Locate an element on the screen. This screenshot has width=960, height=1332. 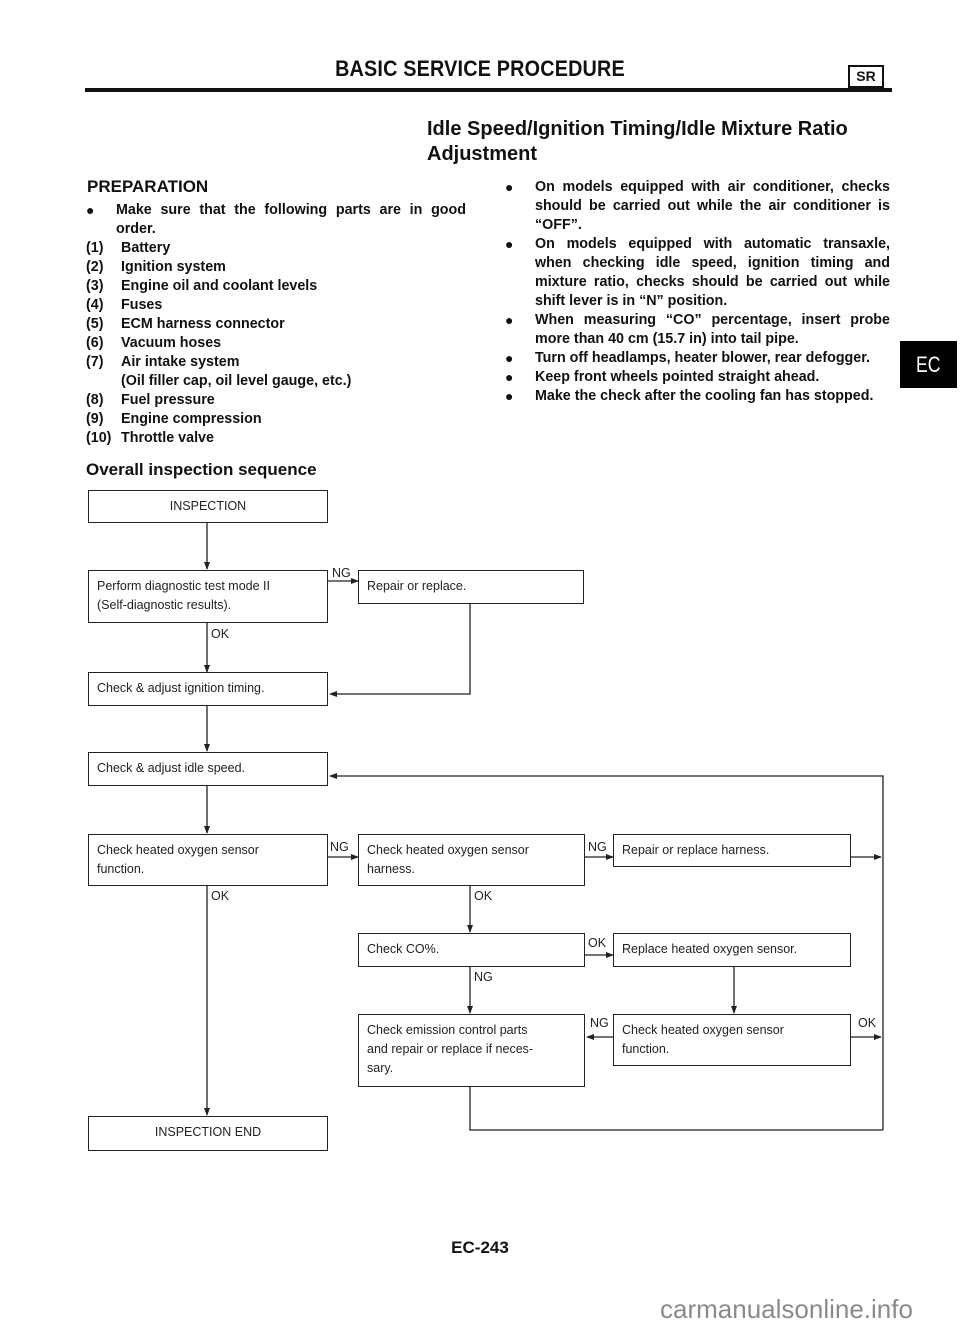
flow-box-idle-speed: Check & adjust idle speed. is located at coordinates (208, 769).